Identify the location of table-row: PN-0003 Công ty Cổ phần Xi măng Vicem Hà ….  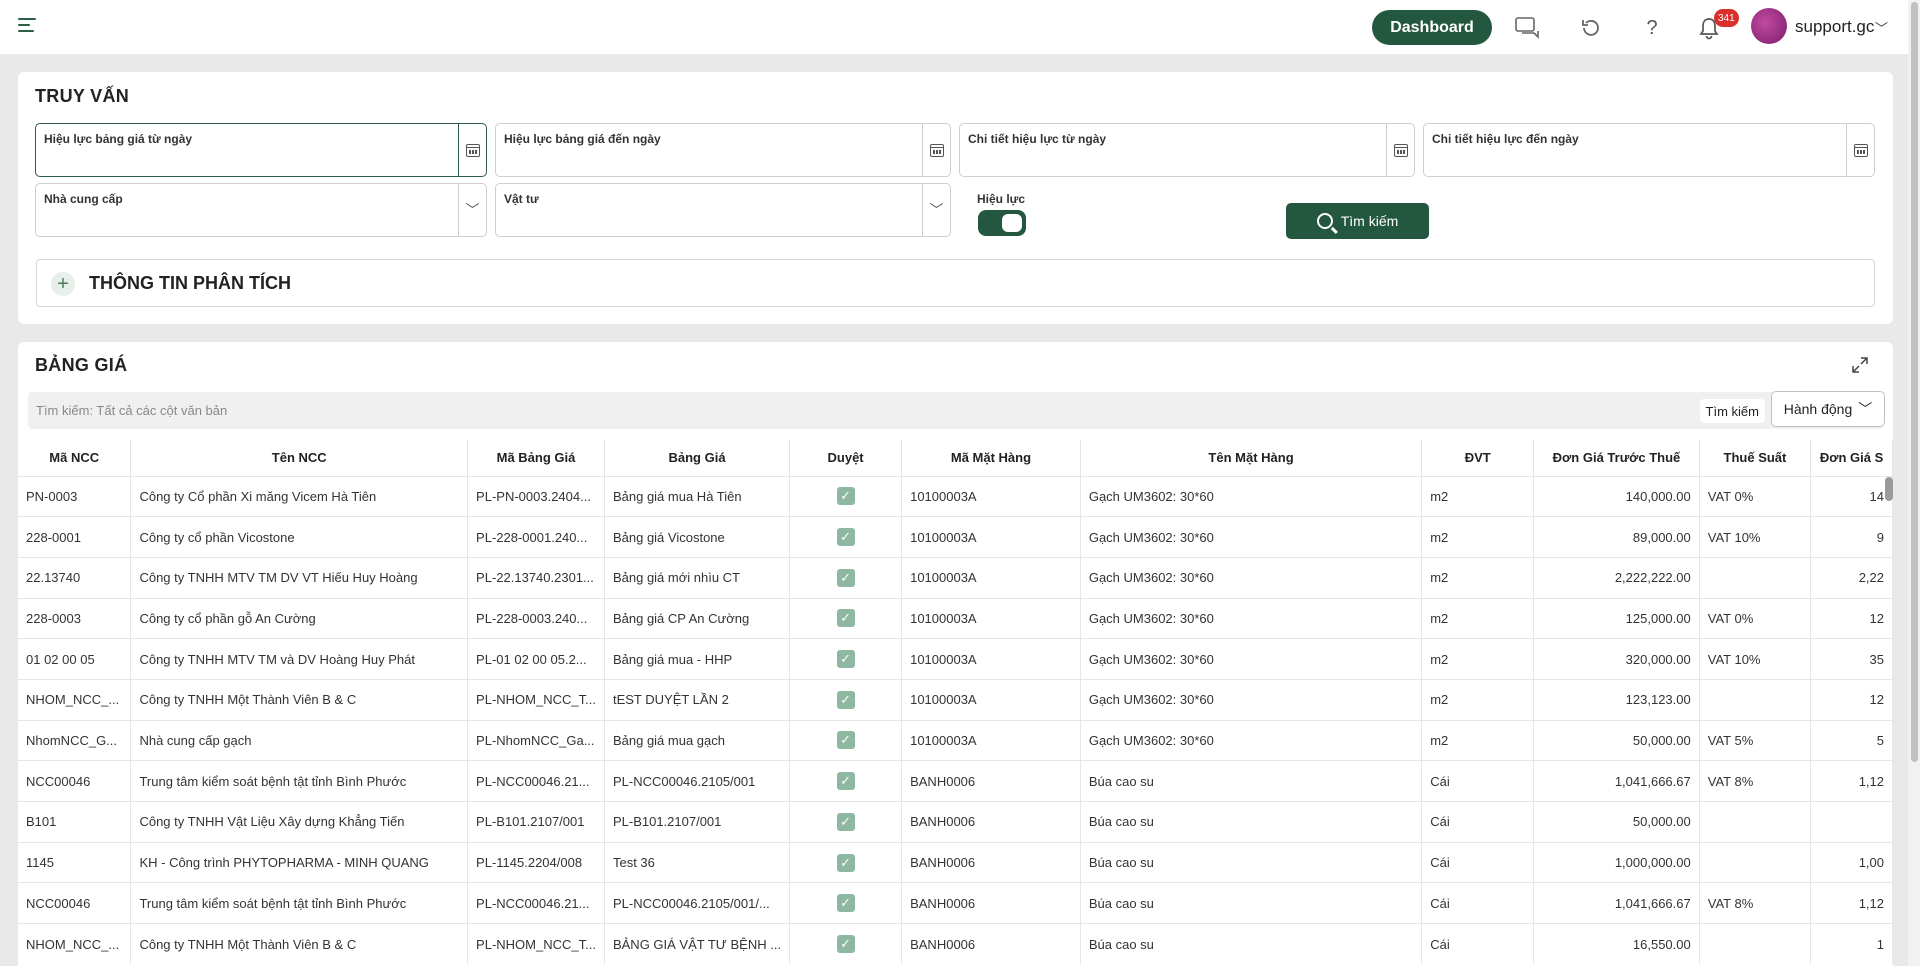
(955, 496).